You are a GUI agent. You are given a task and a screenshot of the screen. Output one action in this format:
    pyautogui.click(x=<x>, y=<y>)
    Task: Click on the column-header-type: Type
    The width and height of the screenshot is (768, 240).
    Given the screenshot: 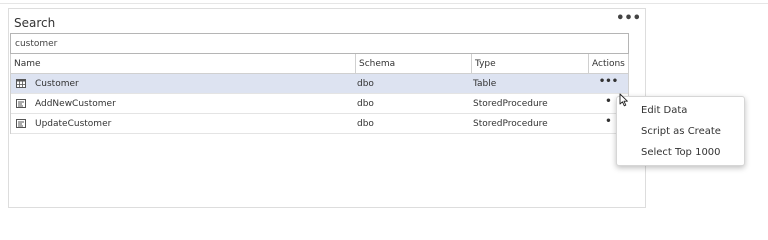 What is the action you would take?
    pyautogui.click(x=530, y=63)
    